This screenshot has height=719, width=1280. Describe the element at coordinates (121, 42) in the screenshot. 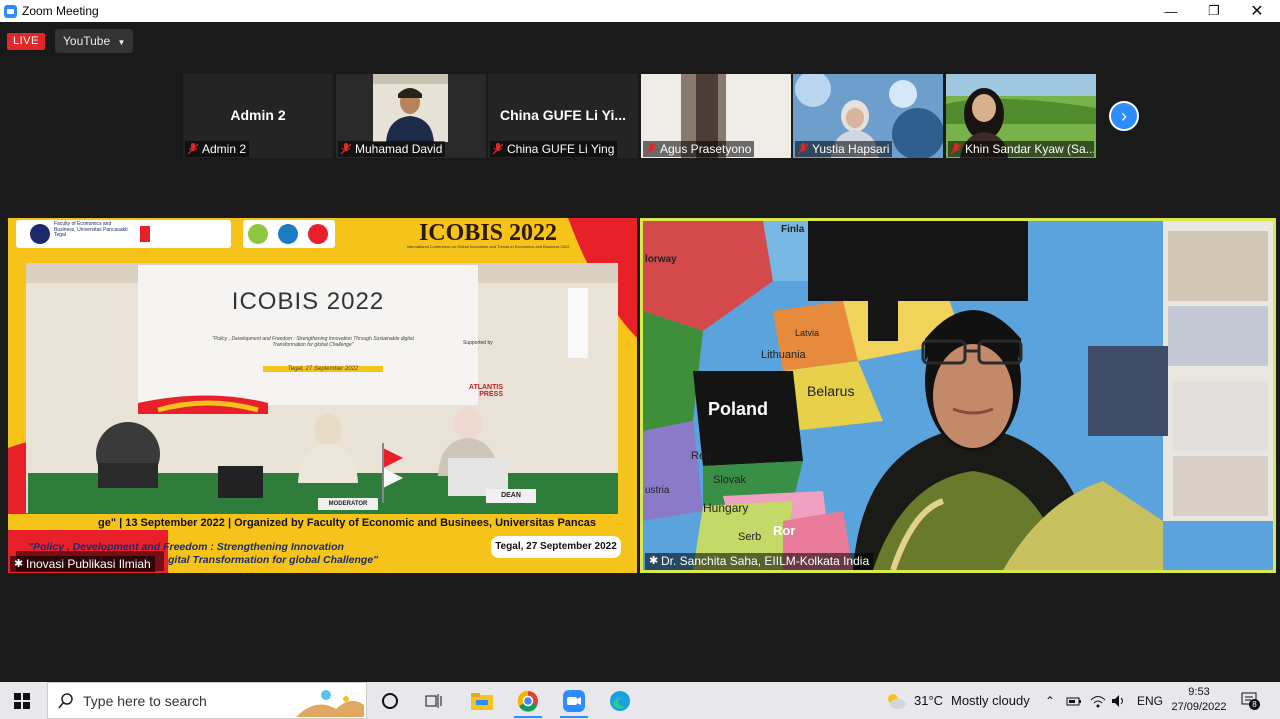

I see `chevron-down-icon: ▼` at that location.